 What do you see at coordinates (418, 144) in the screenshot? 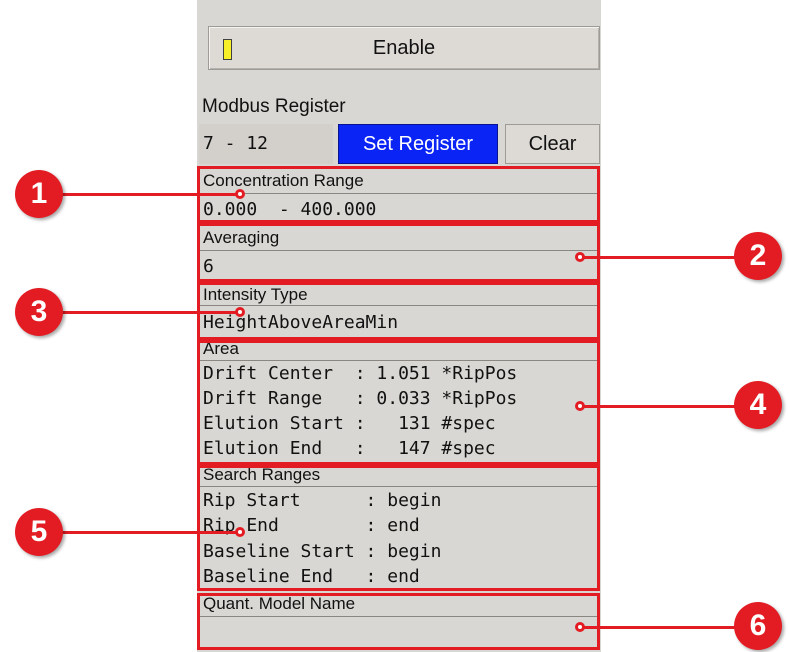
I see `set-register-button: Set Register` at bounding box center [418, 144].